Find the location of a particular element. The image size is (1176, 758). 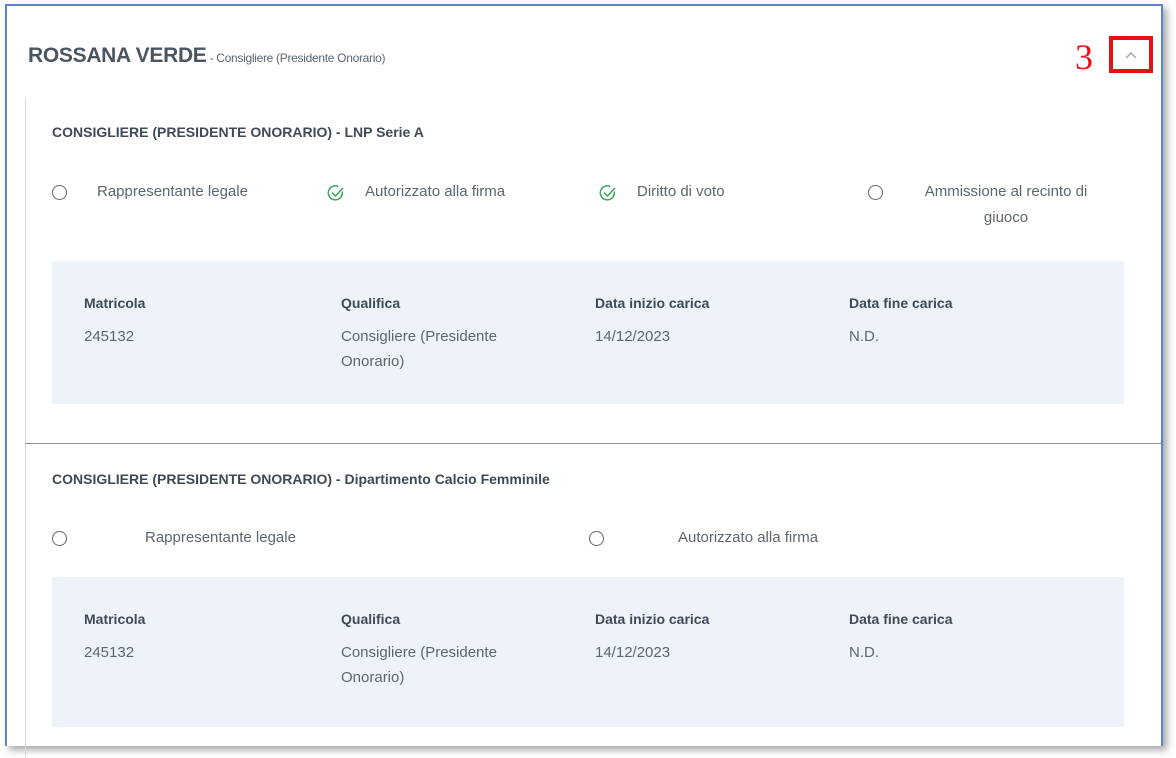

option-diritto-di-voto: Diritto di voto is located at coordinates (662, 194).